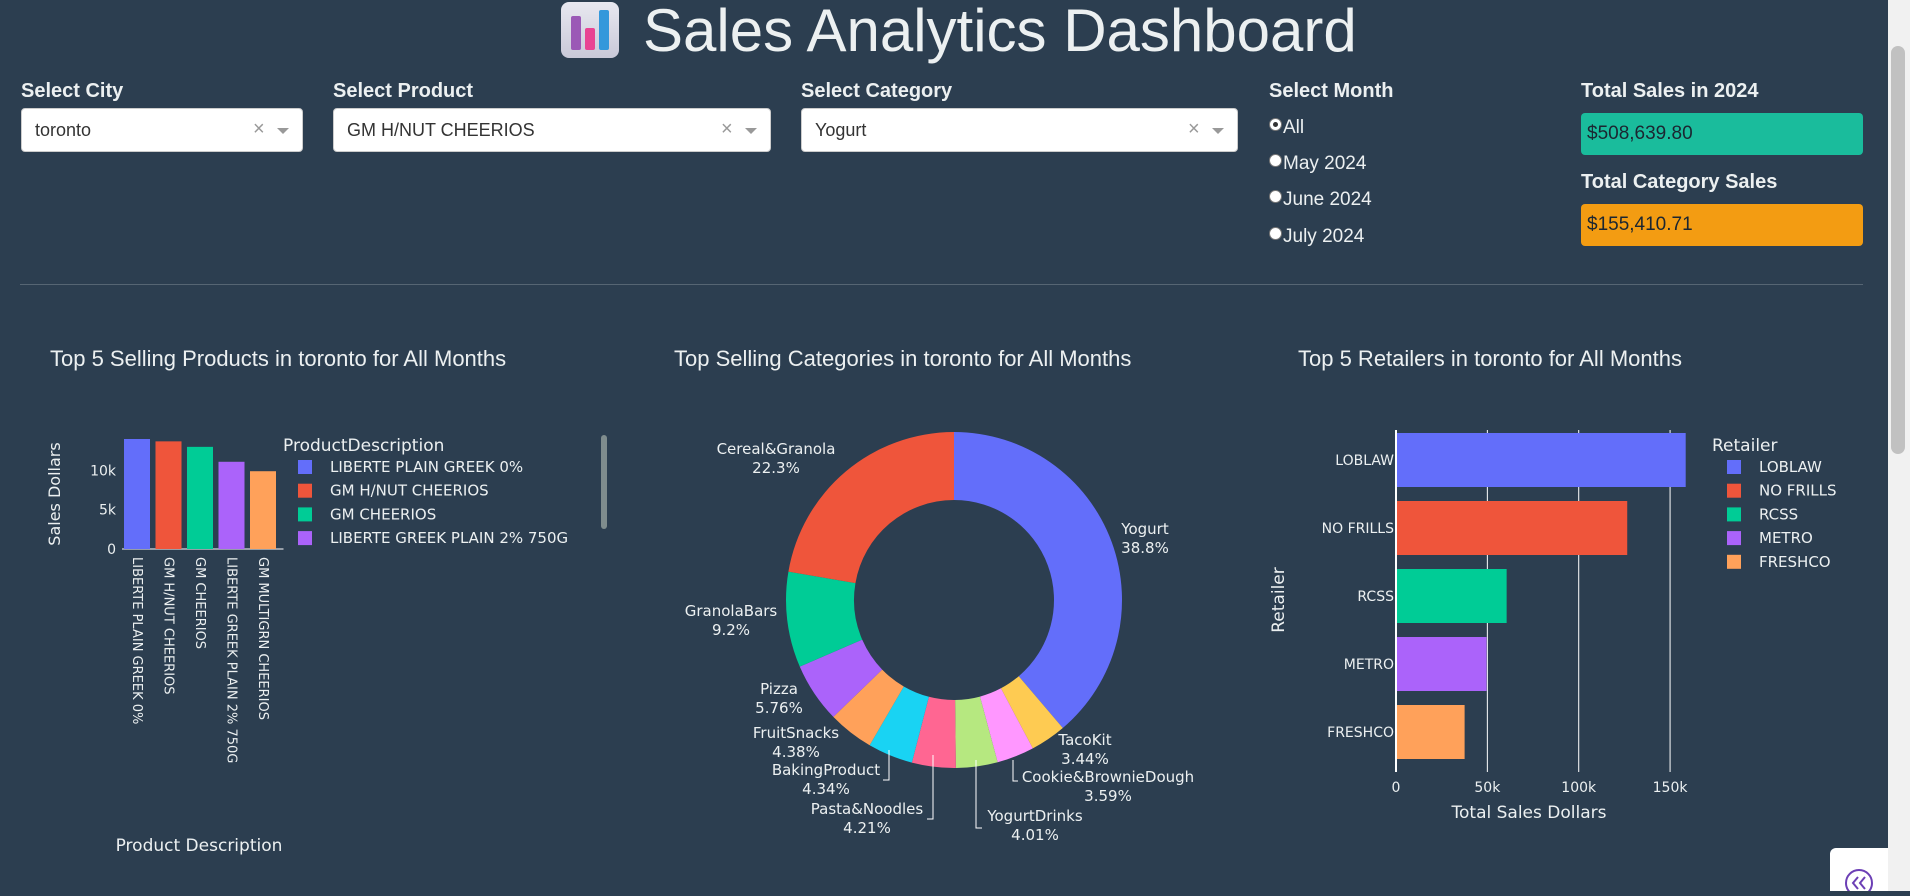  Describe the element at coordinates (1108, 796) in the screenshot. I see `slice-percent: 3.59%` at that location.